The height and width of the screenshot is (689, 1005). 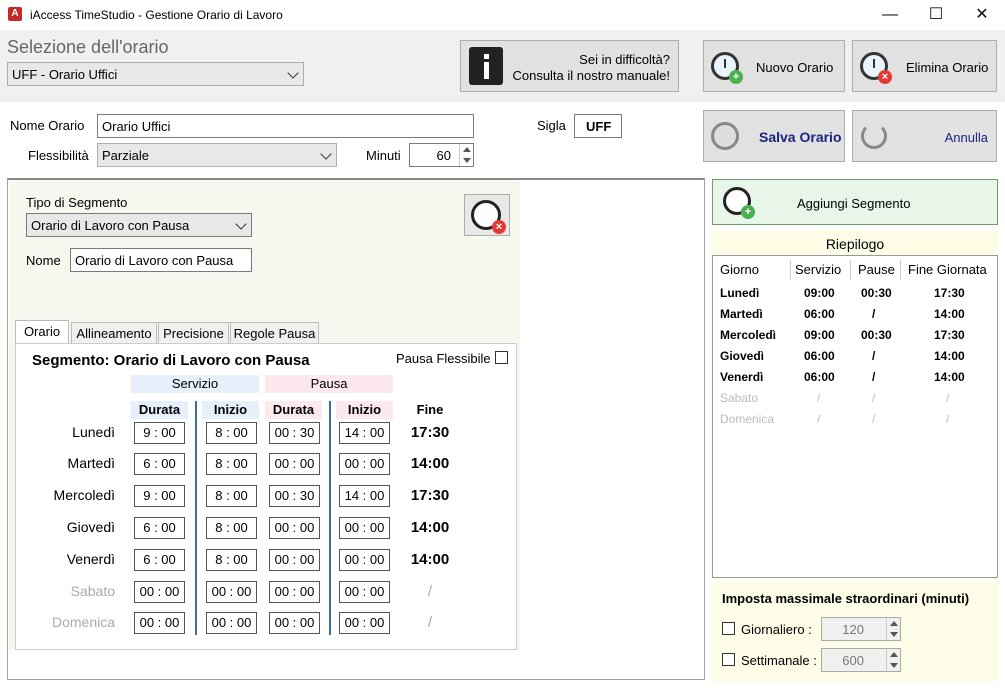 I want to click on day-label: Martedì, so click(x=91, y=463).